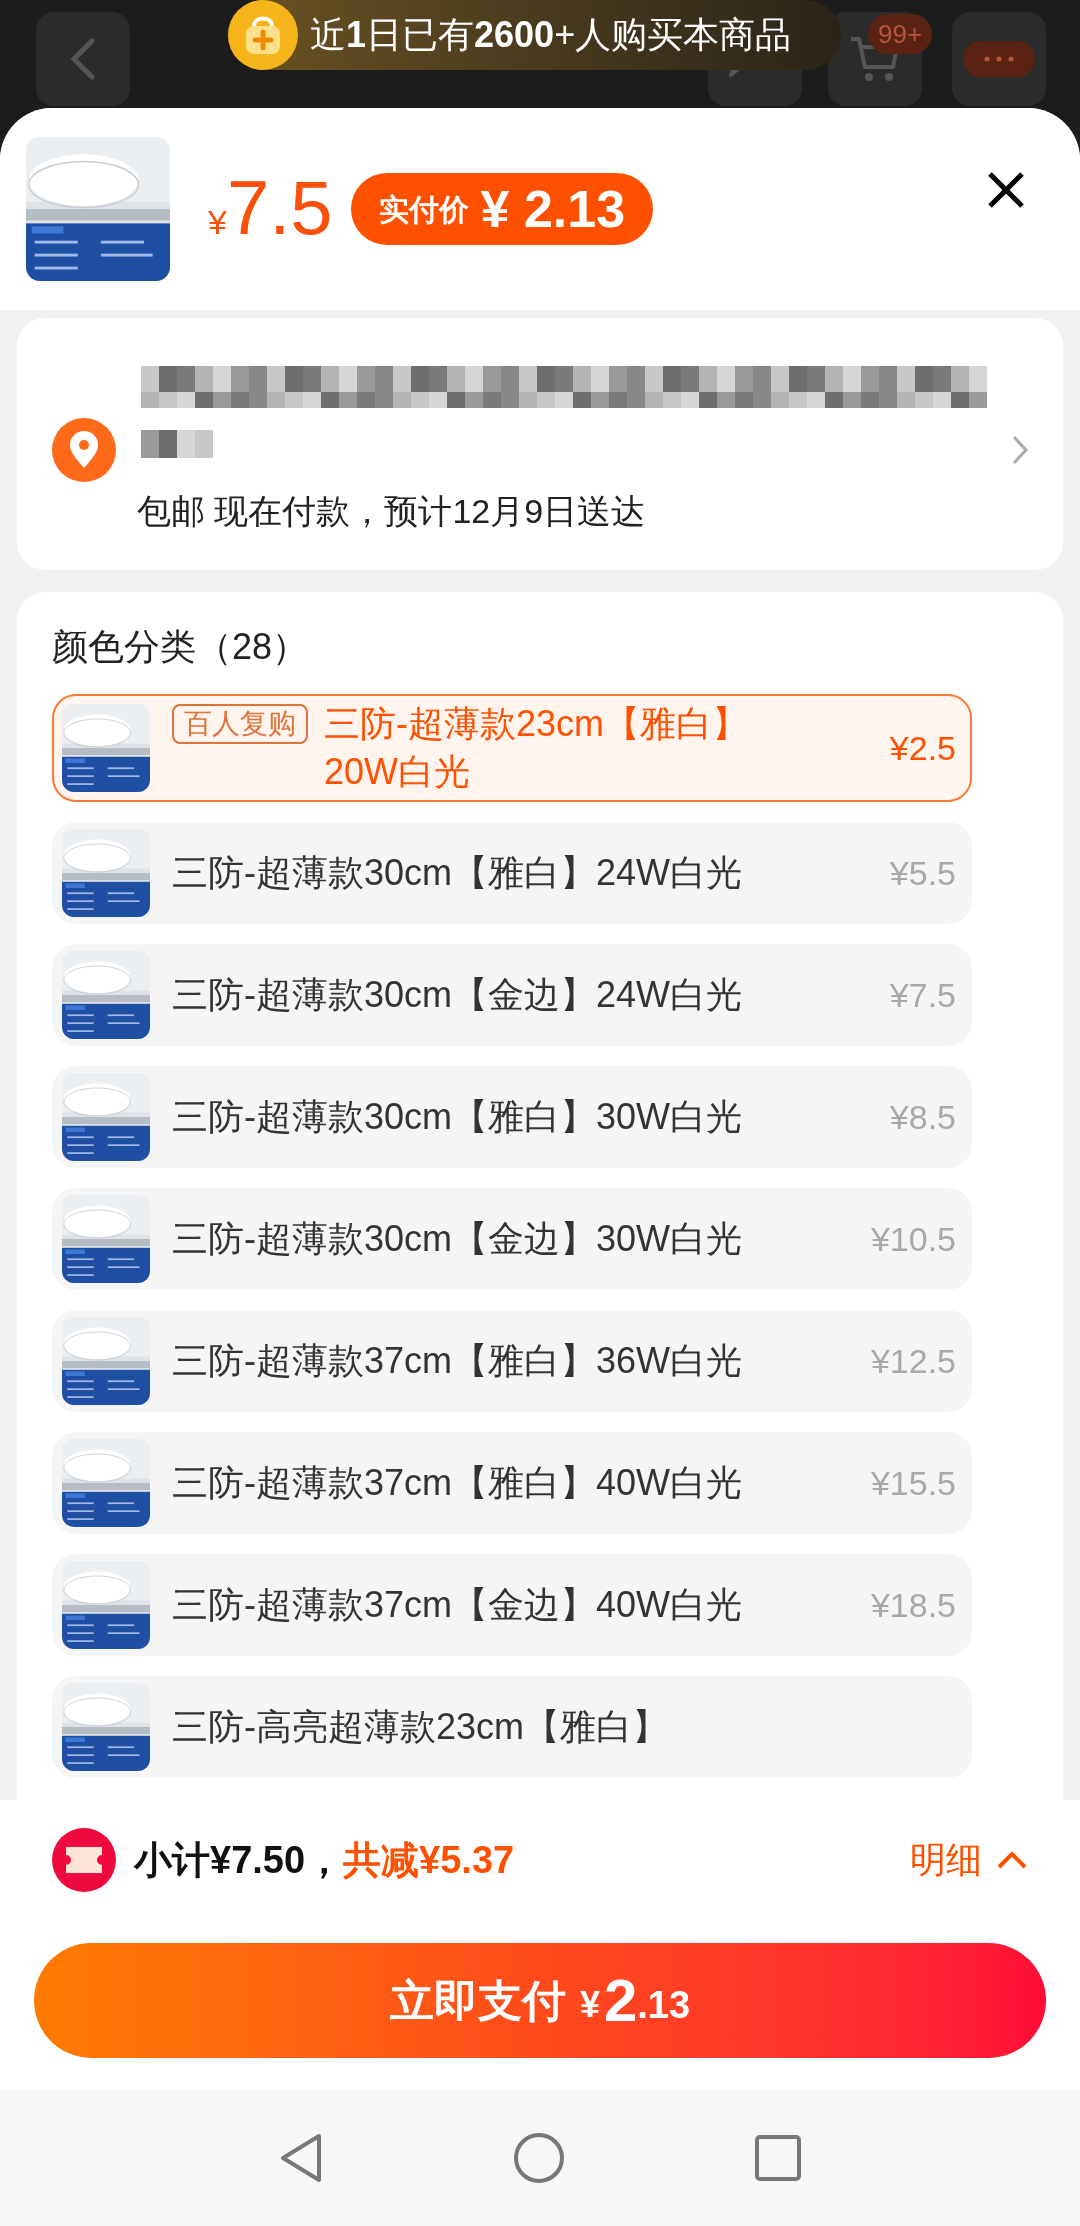 This screenshot has height=2226, width=1080. Describe the element at coordinates (457, 873) in the screenshot. I see `variant-name: 三防-超薄款30cm【雅白】24W白光` at that location.